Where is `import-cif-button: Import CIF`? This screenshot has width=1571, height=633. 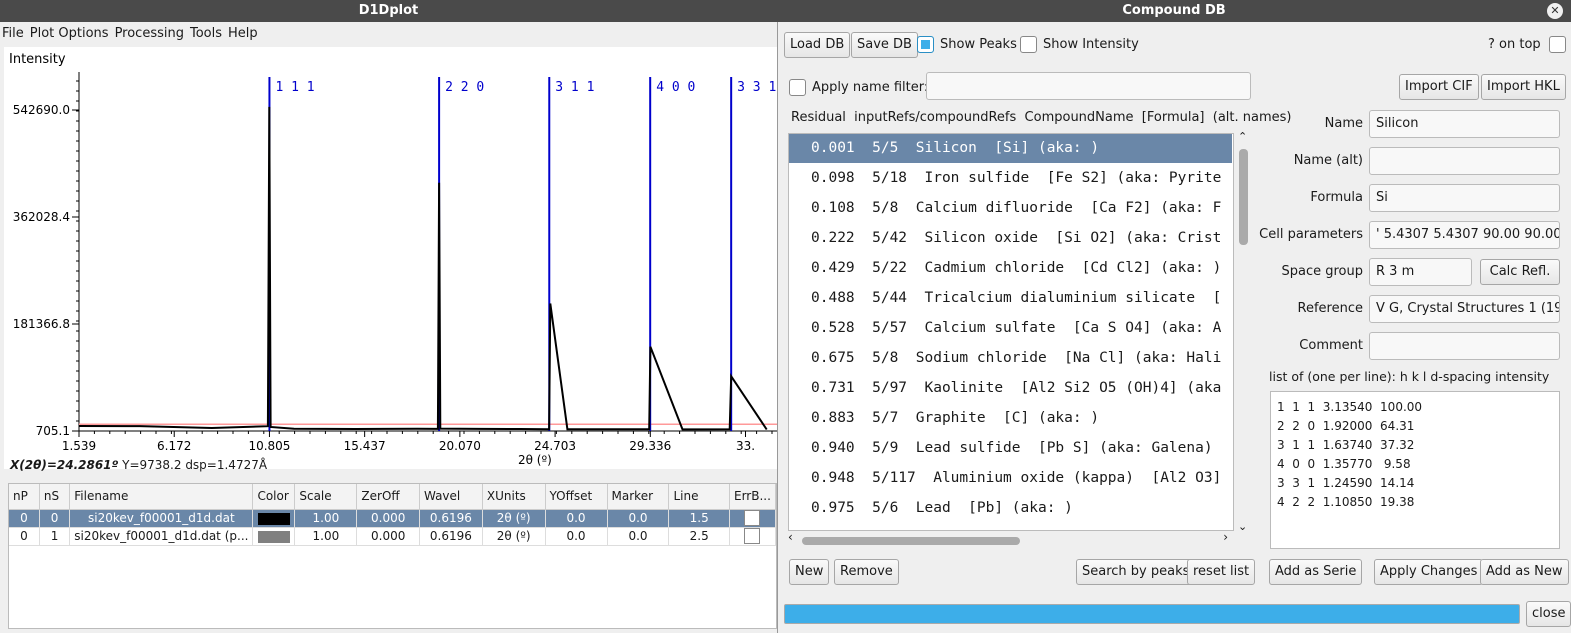
import-cif-button: Import CIF is located at coordinates (1439, 87).